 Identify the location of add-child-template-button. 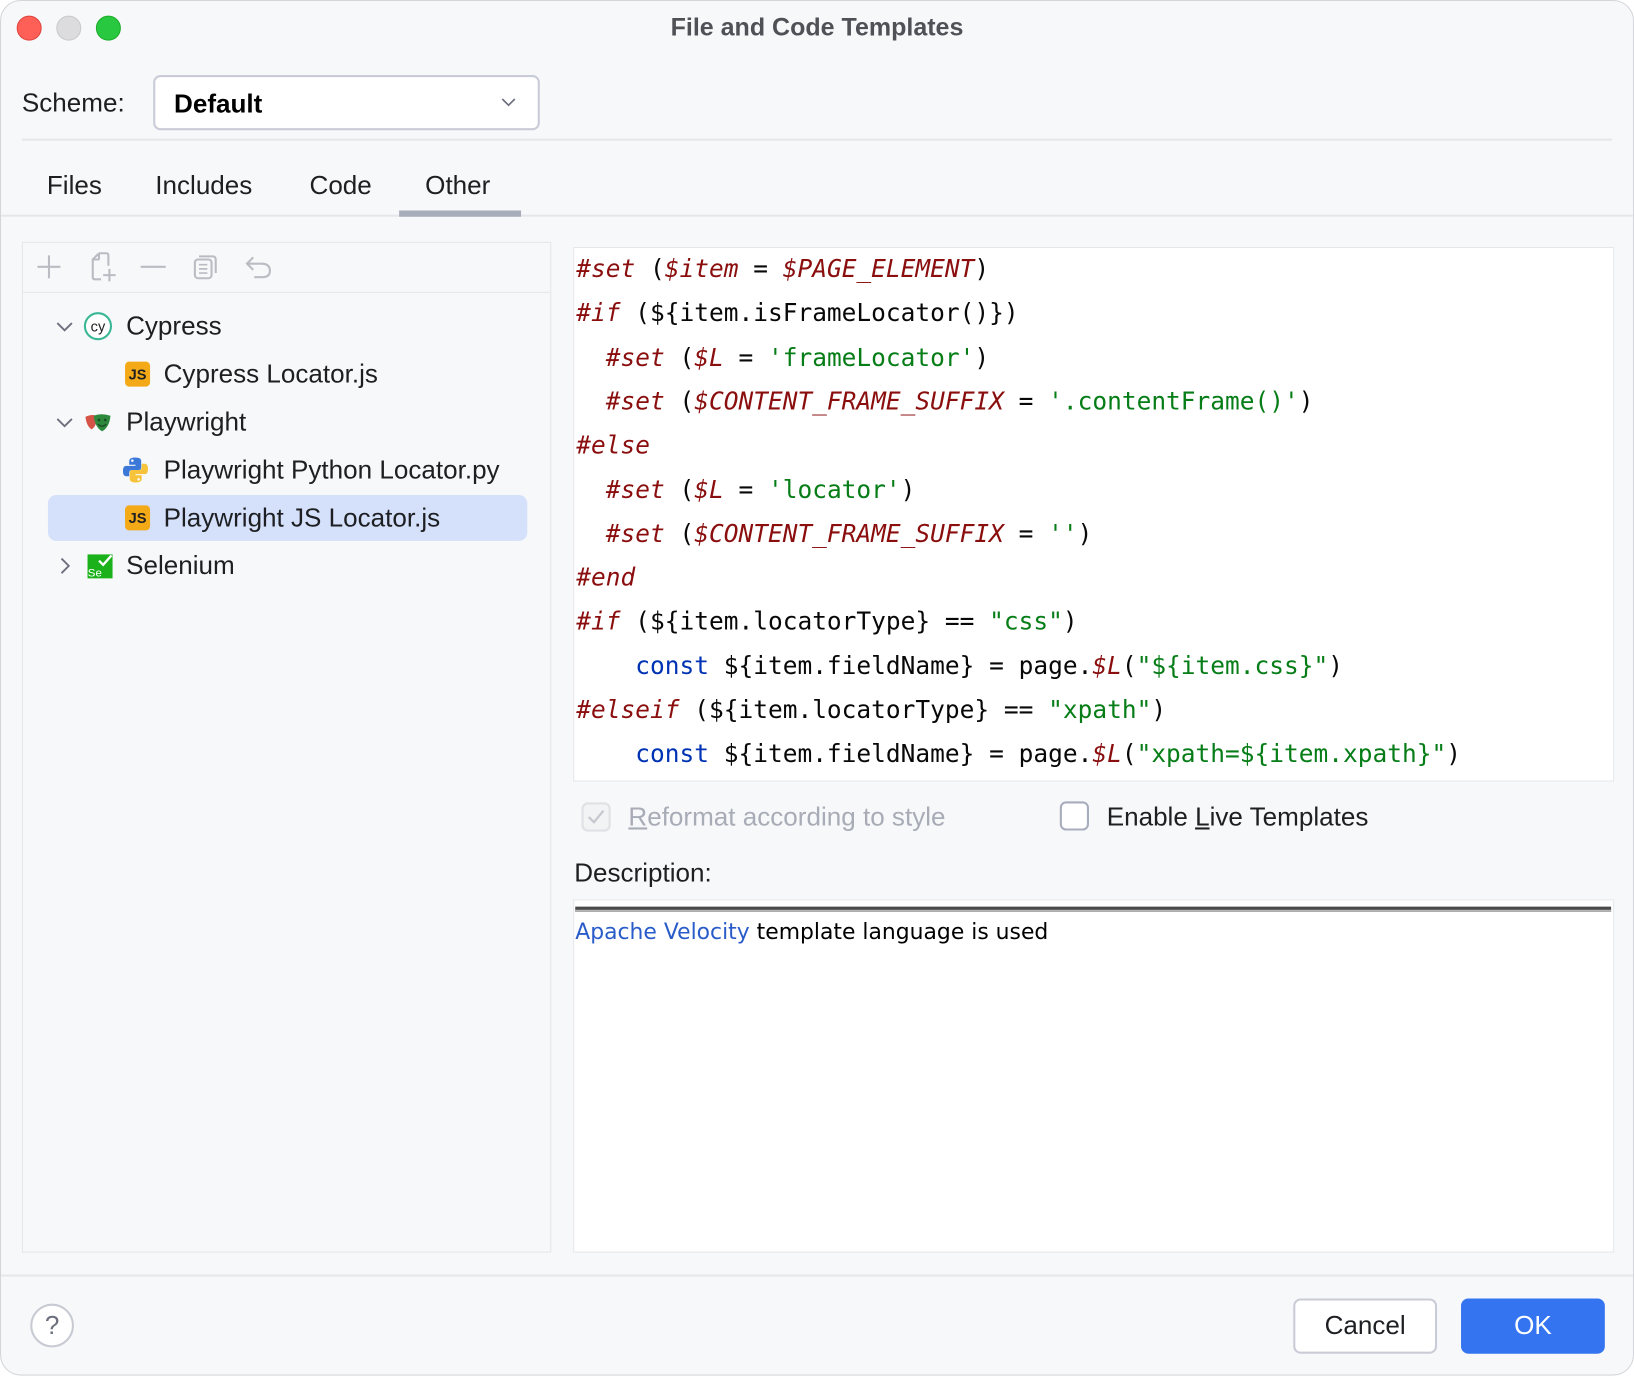
(103, 266).